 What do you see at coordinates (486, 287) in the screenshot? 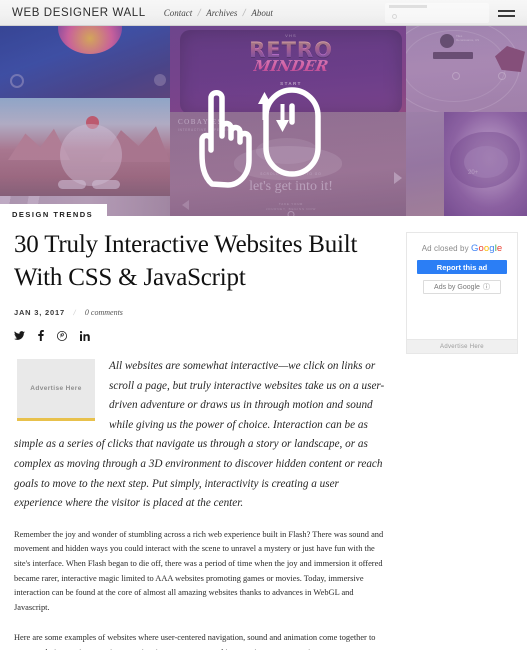
I see `info-icon: ⓘ` at bounding box center [486, 287].